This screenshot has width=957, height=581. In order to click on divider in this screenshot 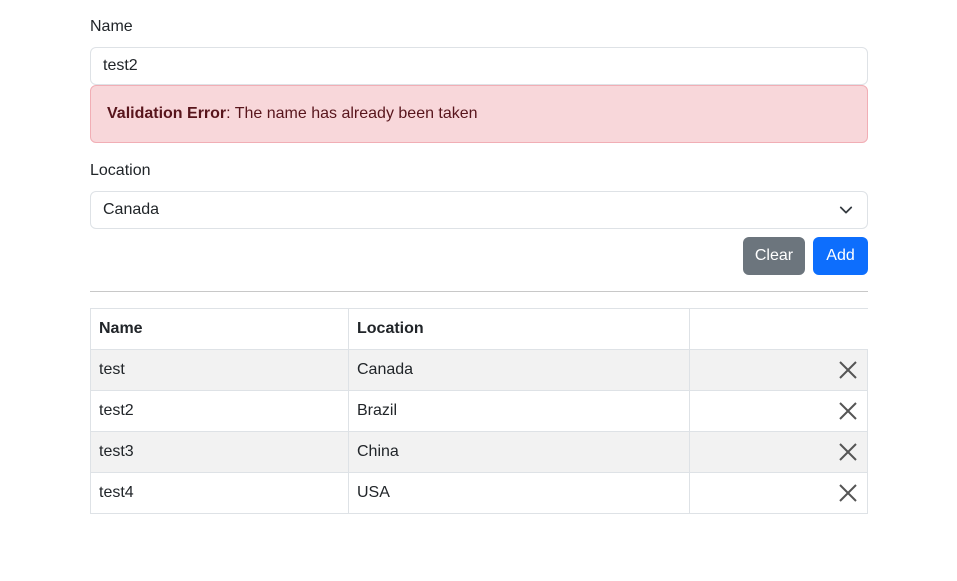, I will do `click(479, 291)`.